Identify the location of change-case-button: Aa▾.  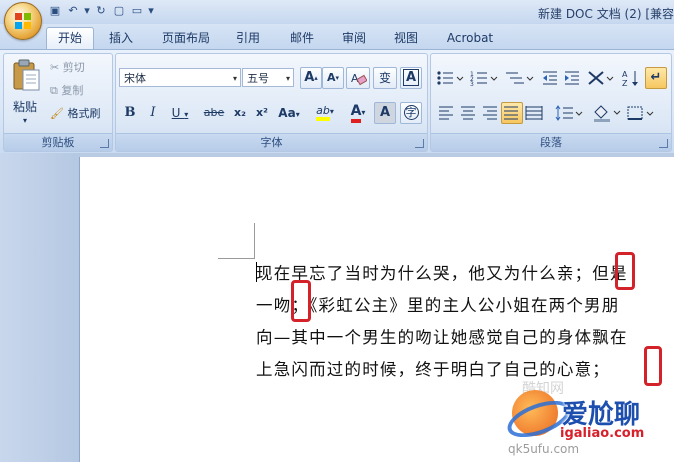
(289, 113).